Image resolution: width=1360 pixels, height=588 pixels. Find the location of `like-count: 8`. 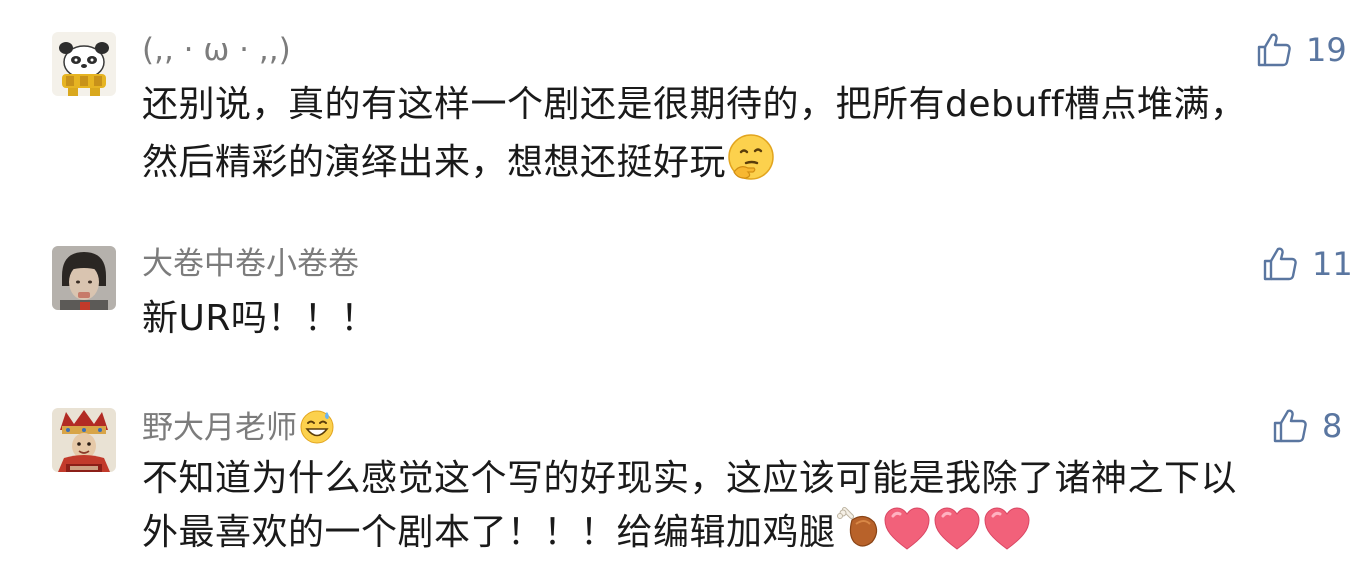

like-count: 8 is located at coordinates (1332, 426).